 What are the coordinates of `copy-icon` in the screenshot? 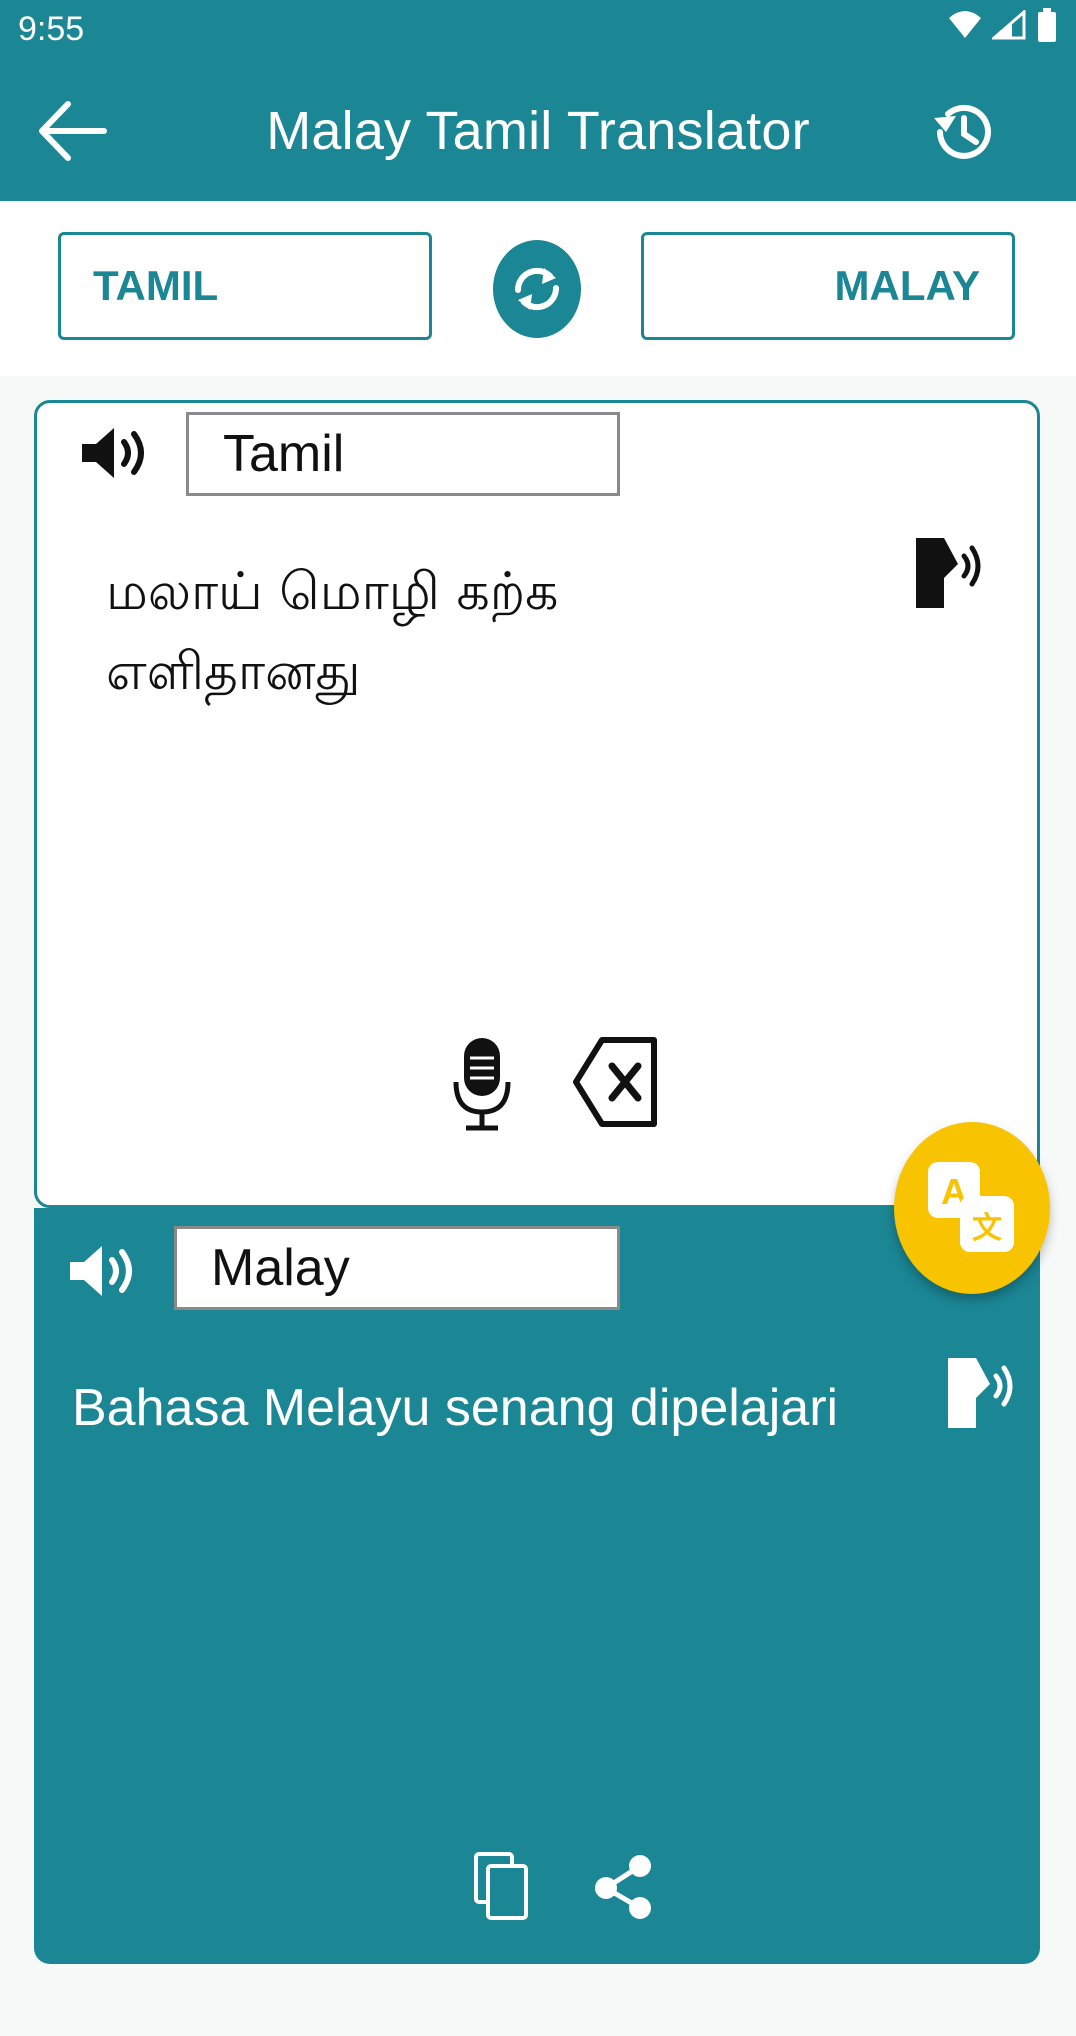 It's located at (502, 1886).